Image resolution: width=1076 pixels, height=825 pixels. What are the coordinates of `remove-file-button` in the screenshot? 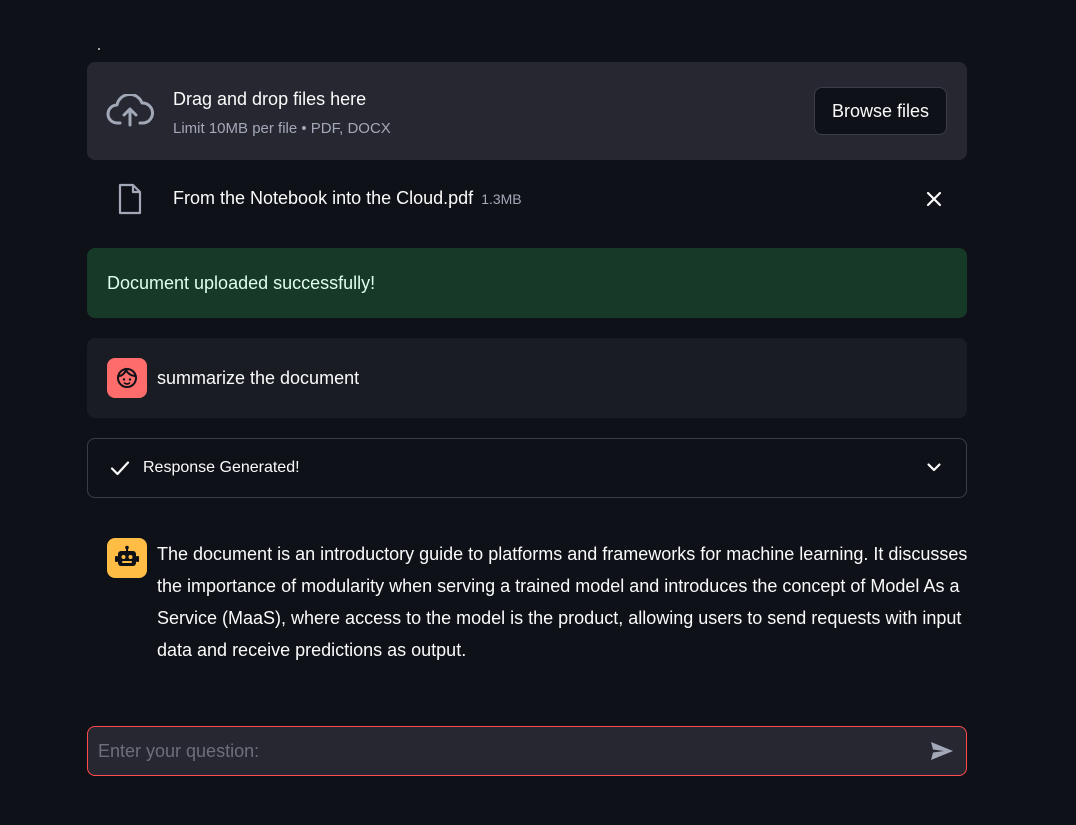 It's located at (934, 199).